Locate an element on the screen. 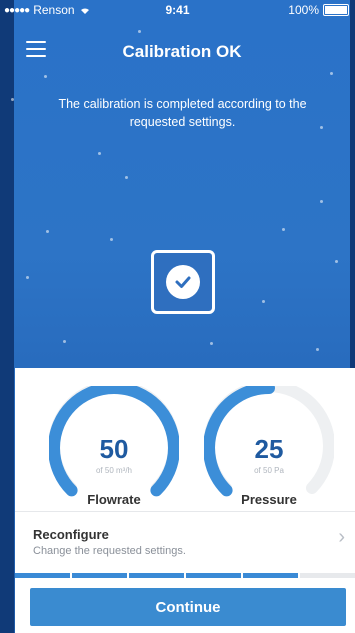 The image size is (355, 633). flowrate-subtext: of 50 m³/h is located at coordinates (113, 470).